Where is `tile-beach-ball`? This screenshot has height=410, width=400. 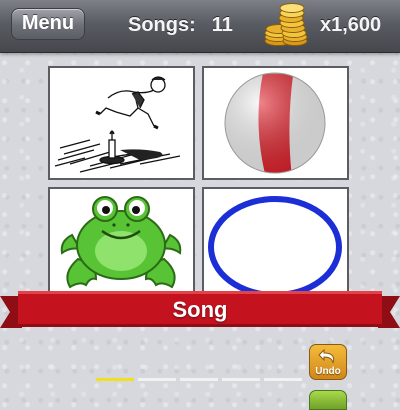
tile-beach-ball is located at coordinates (275, 123).